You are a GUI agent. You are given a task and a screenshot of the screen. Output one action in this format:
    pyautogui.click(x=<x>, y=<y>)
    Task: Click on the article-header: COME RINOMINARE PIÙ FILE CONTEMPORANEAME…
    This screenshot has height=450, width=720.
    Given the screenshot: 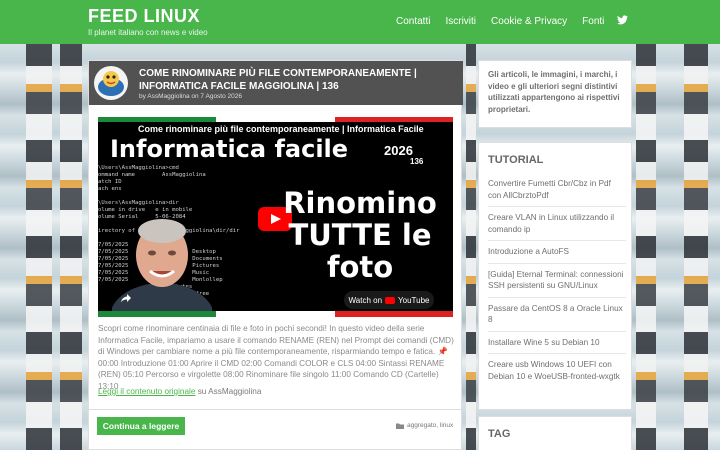 What is the action you would take?
    pyautogui.click(x=276, y=83)
    